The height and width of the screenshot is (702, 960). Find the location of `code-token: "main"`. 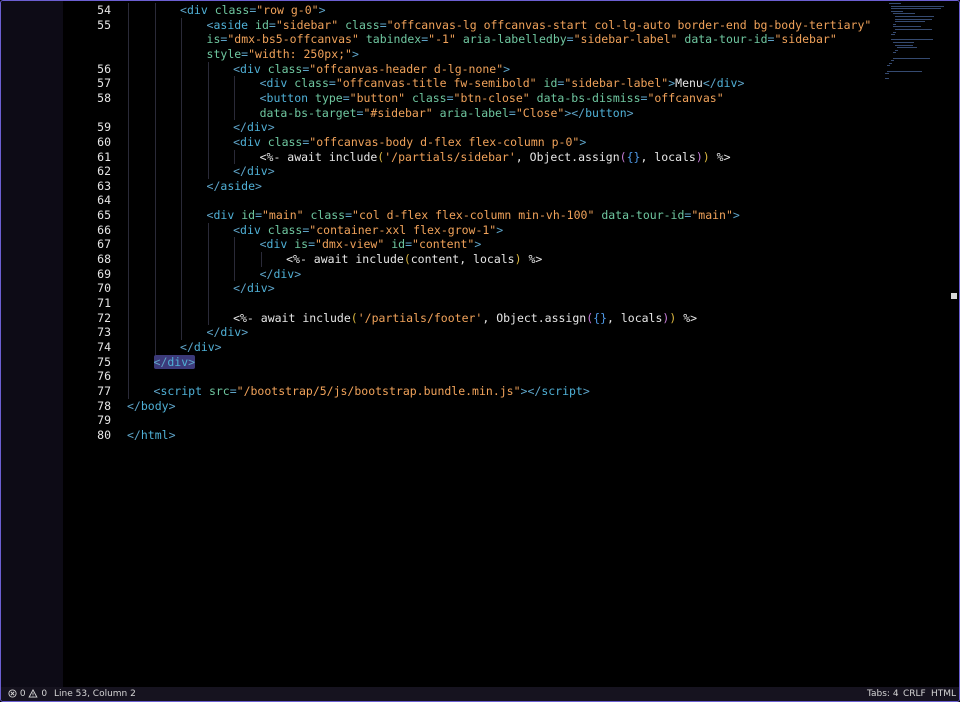

code-token: "main" is located at coordinates (283, 215).